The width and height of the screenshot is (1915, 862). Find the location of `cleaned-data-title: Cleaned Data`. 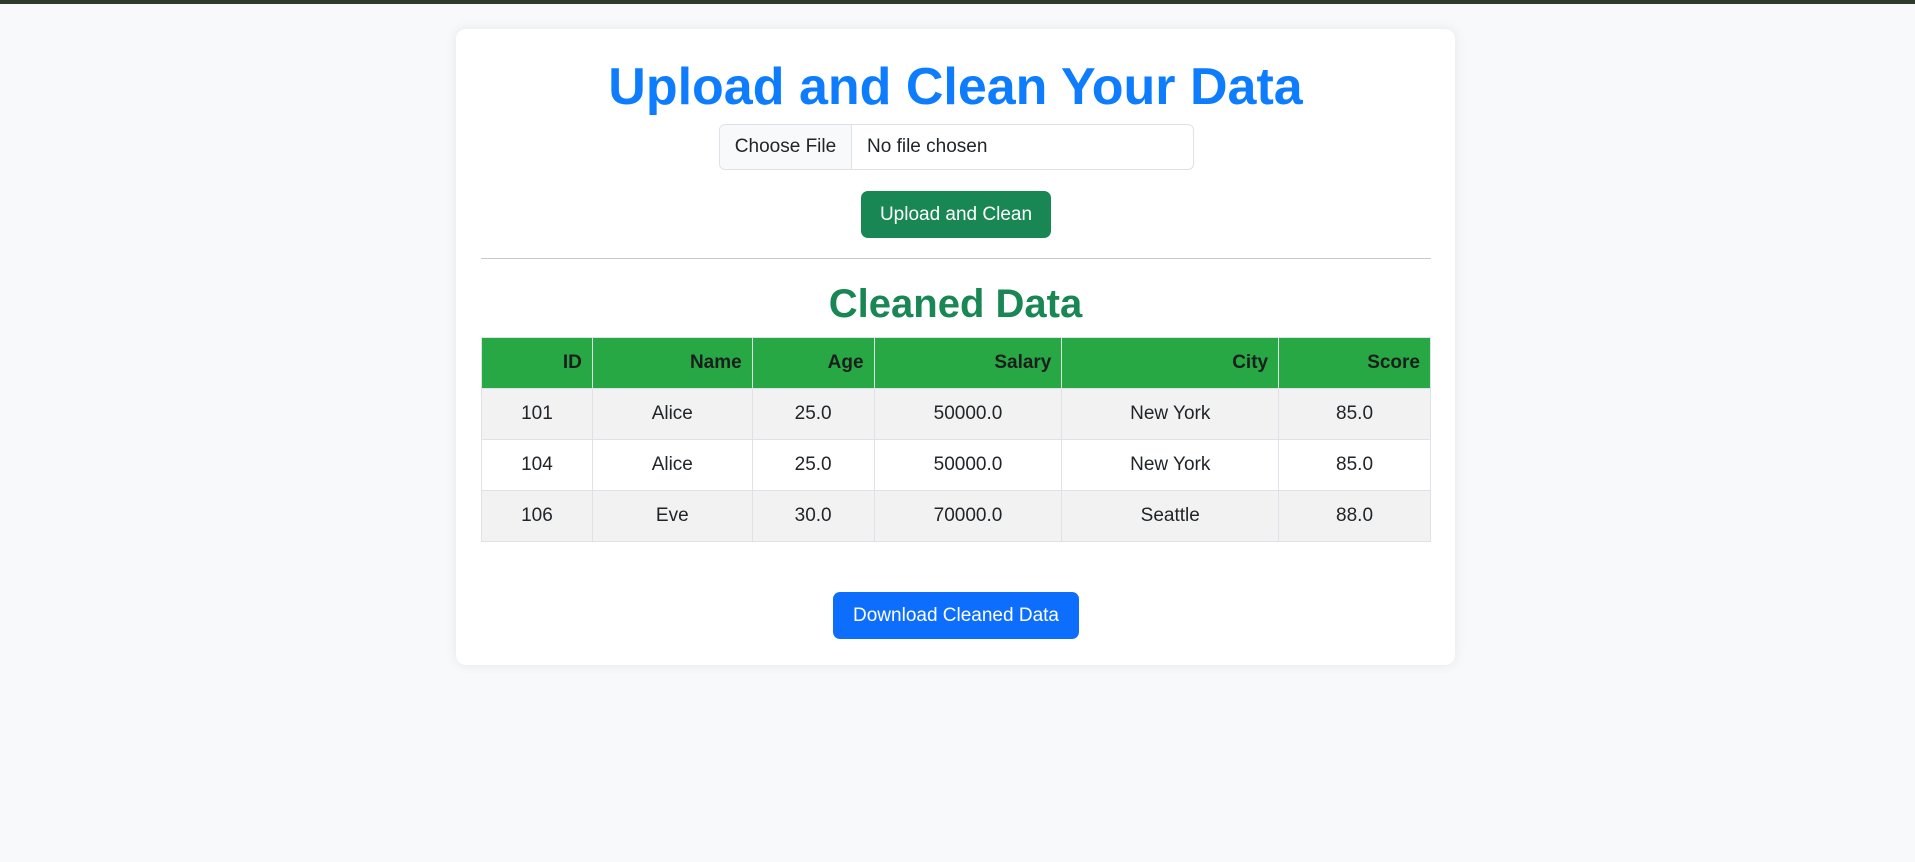

cleaned-data-title: Cleaned Data is located at coordinates (955, 304).